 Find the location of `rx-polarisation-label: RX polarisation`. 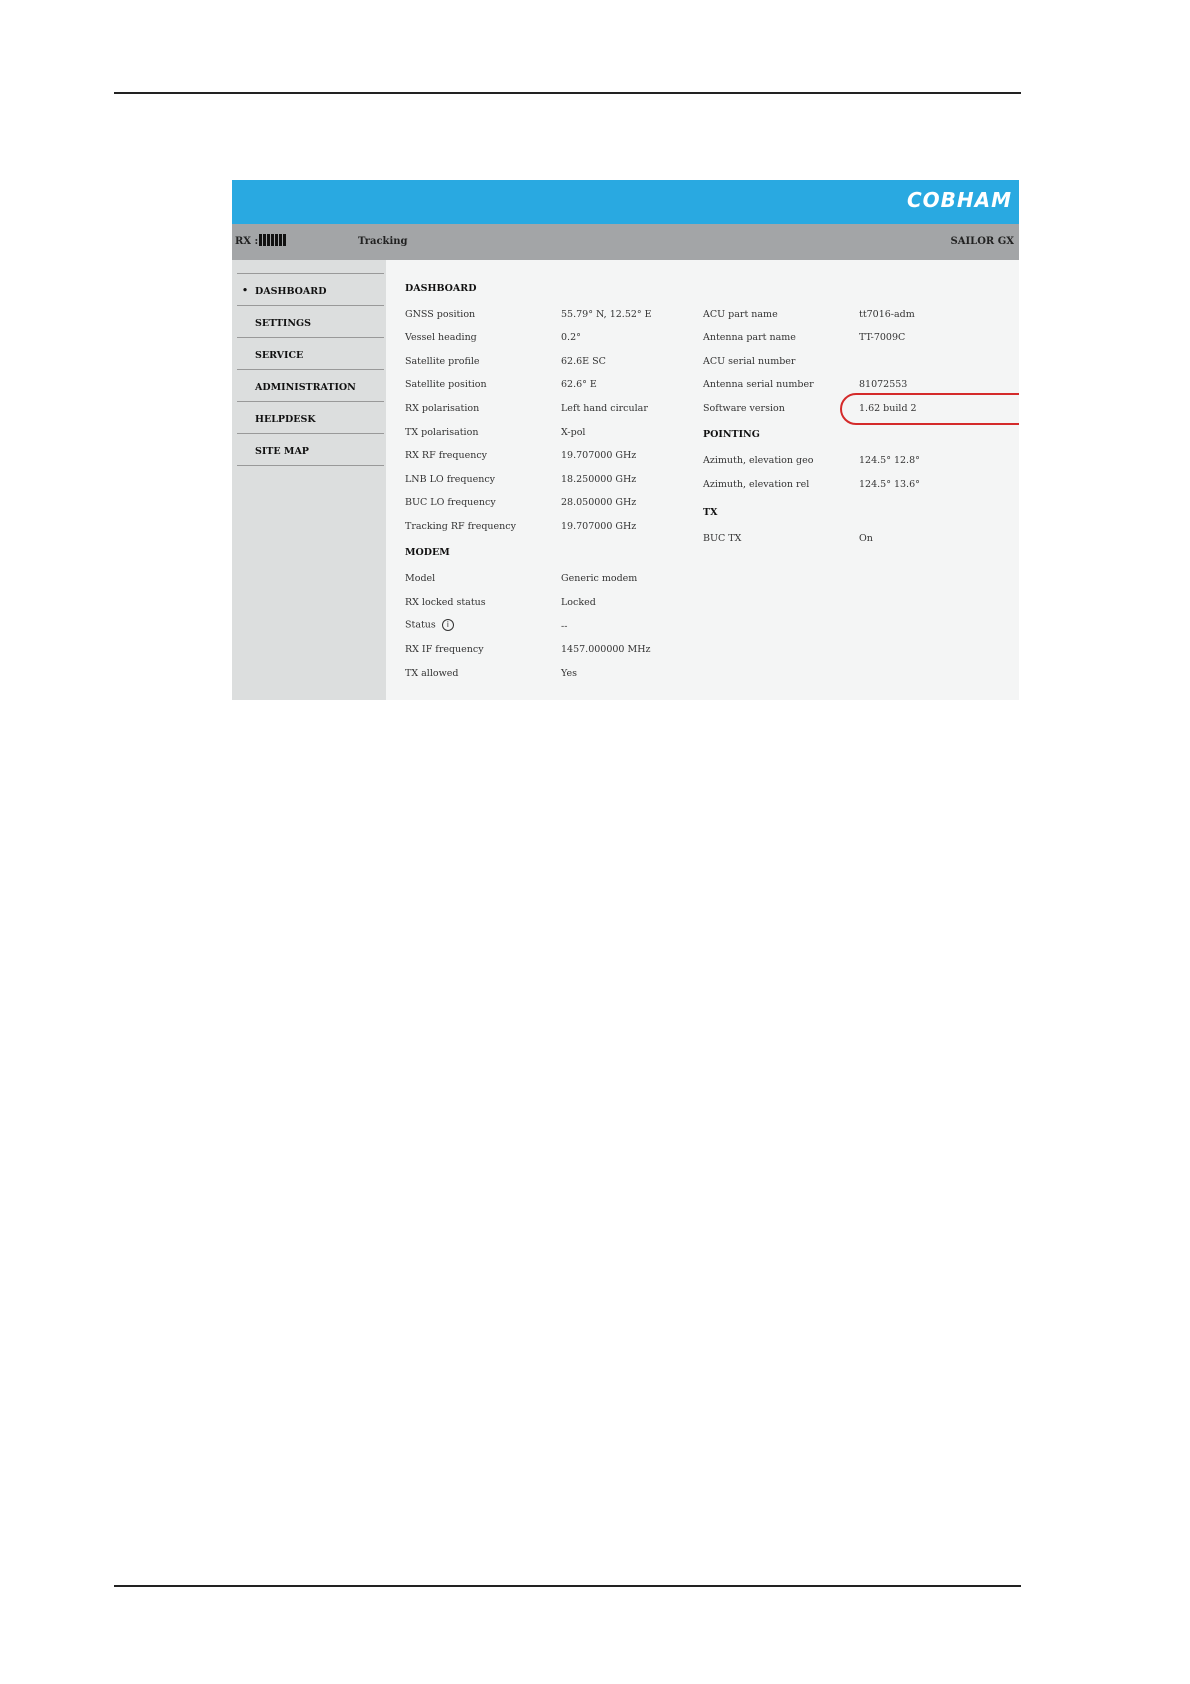

rx-polarisation-label: RX polarisation is located at coordinates (442, 408).